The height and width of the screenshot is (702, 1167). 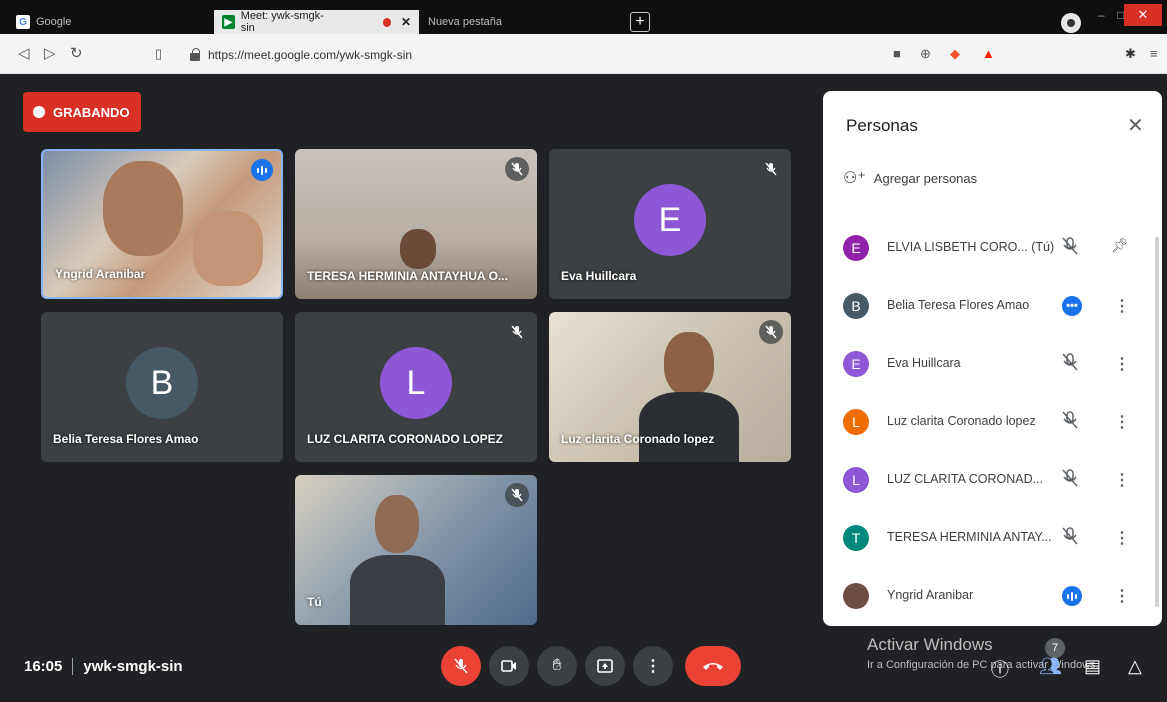 What do you see at coordinates (520, 22) in the screenshot?
I see `tab-new: Nueva pestaña` at bounding box center [520, 22].